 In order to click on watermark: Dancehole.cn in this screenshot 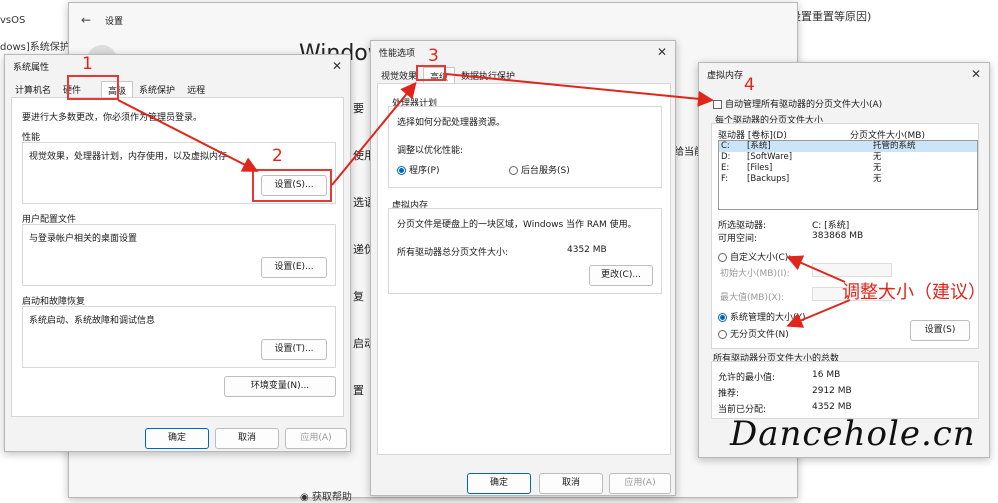, I will do `click(853, 434)`.